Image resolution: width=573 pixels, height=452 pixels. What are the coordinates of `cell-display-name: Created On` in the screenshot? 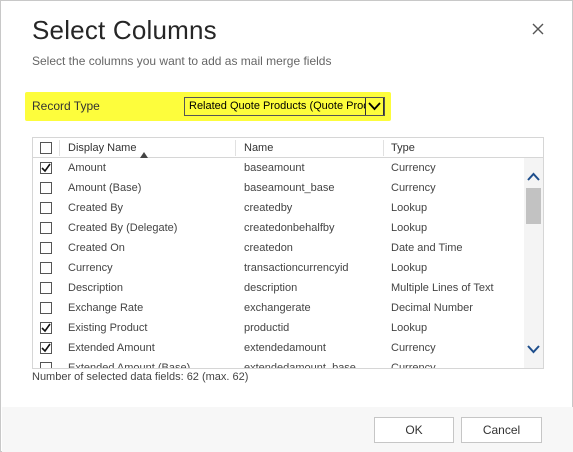 It's located at (96, 248).